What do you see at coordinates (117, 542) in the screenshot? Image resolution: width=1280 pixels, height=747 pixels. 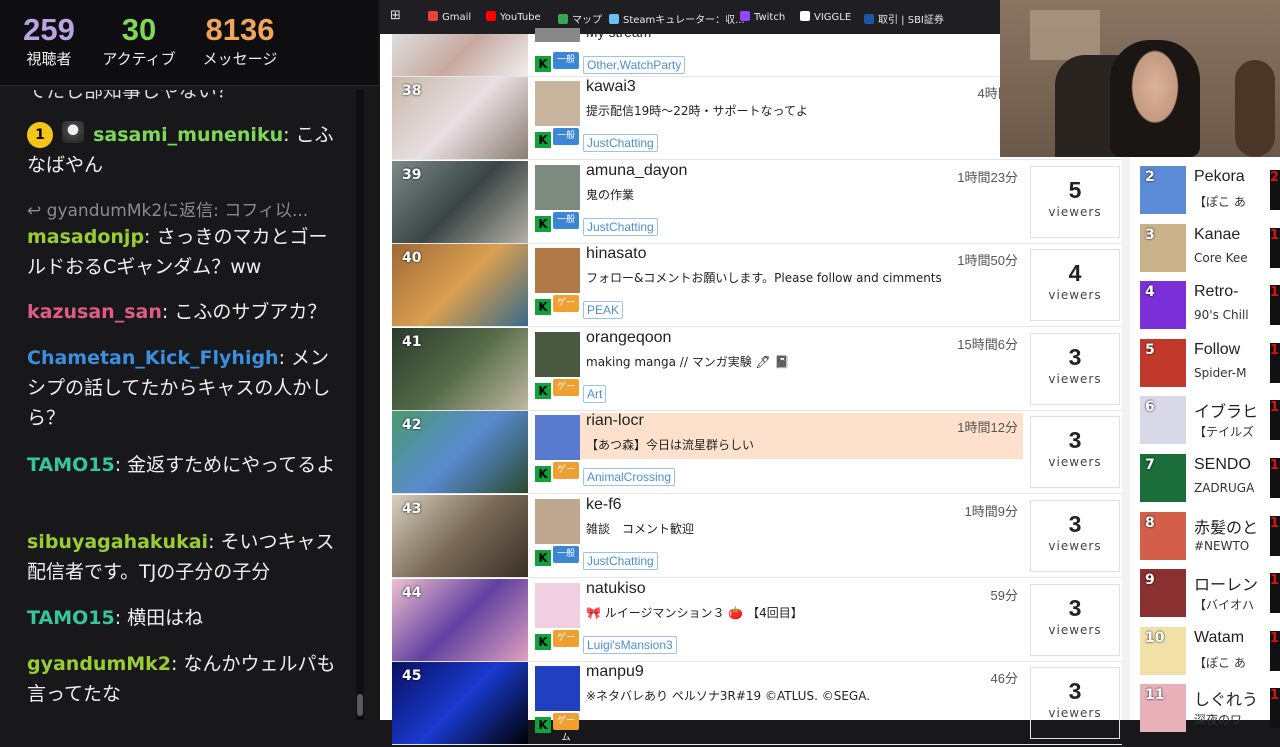 I see `chat-username: sibuyagahakukai` at bounding box center [117, 542].